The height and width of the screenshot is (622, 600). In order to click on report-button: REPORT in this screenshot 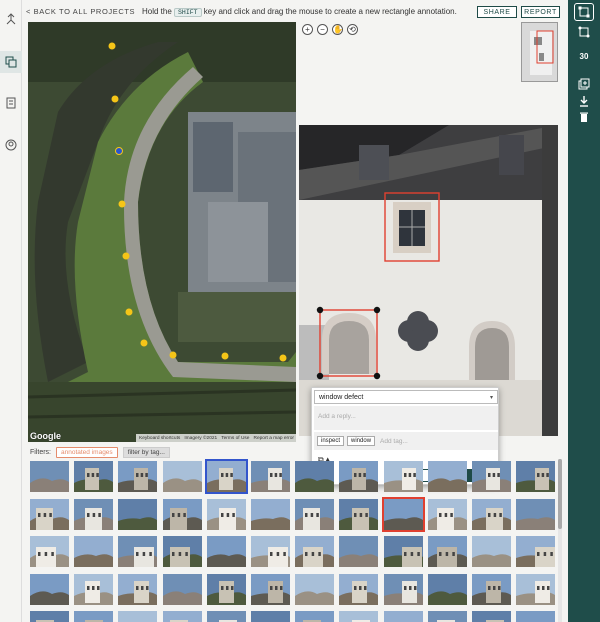, I will do `click(540, 12)`.